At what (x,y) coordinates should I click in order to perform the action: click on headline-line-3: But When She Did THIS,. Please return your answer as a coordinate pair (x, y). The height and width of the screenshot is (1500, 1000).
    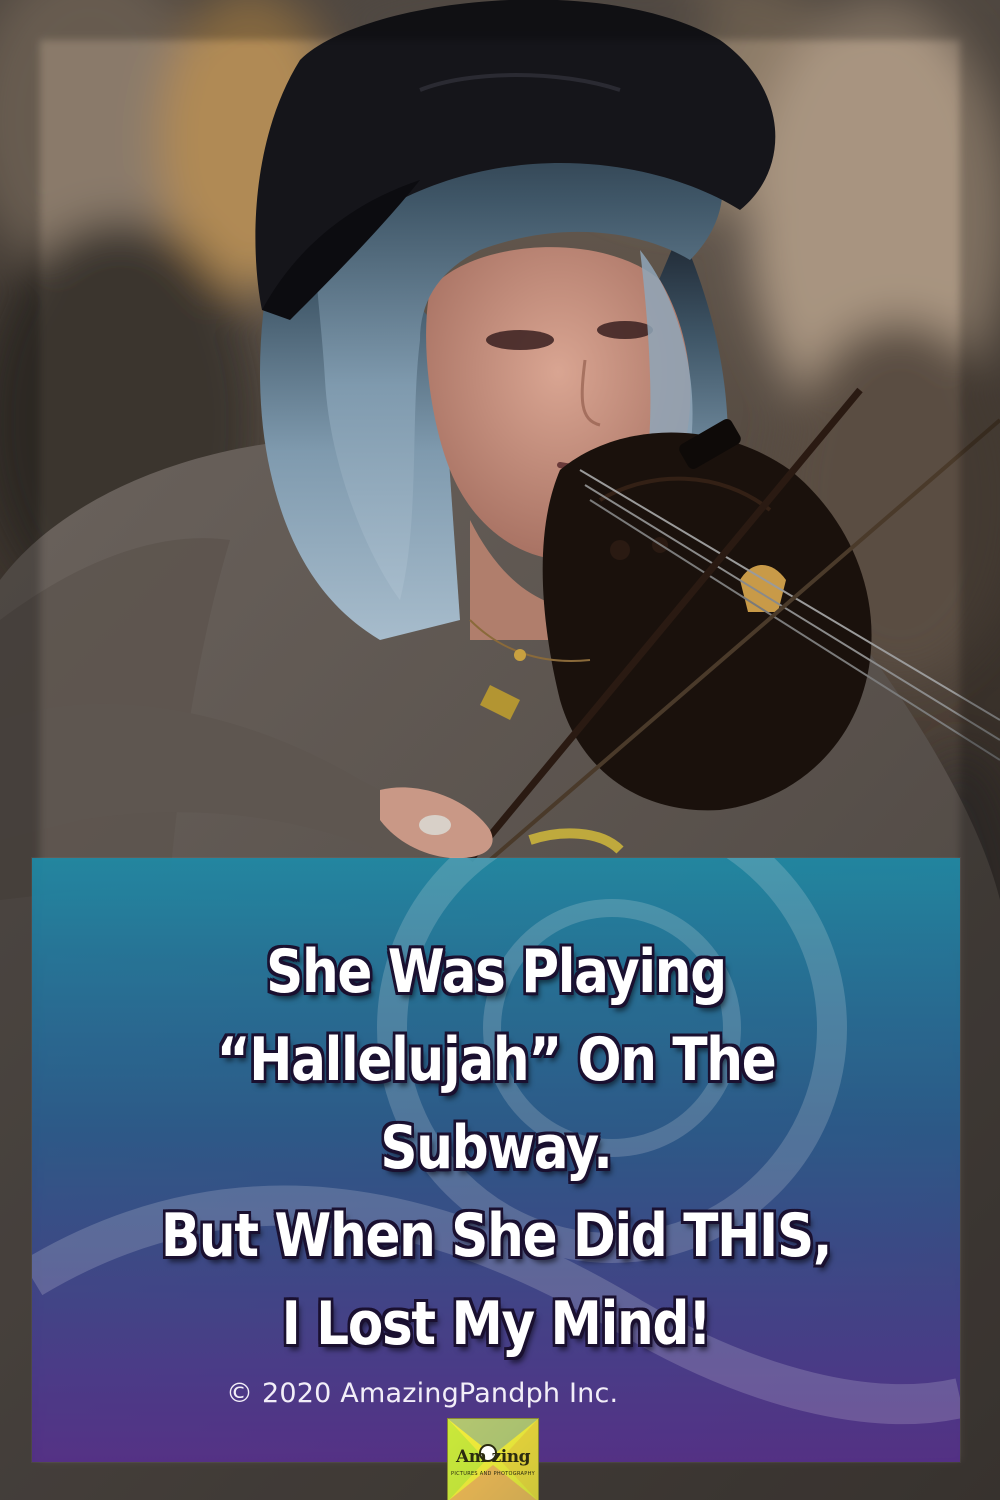
    Looking at the image, I should click on (496, 1236).